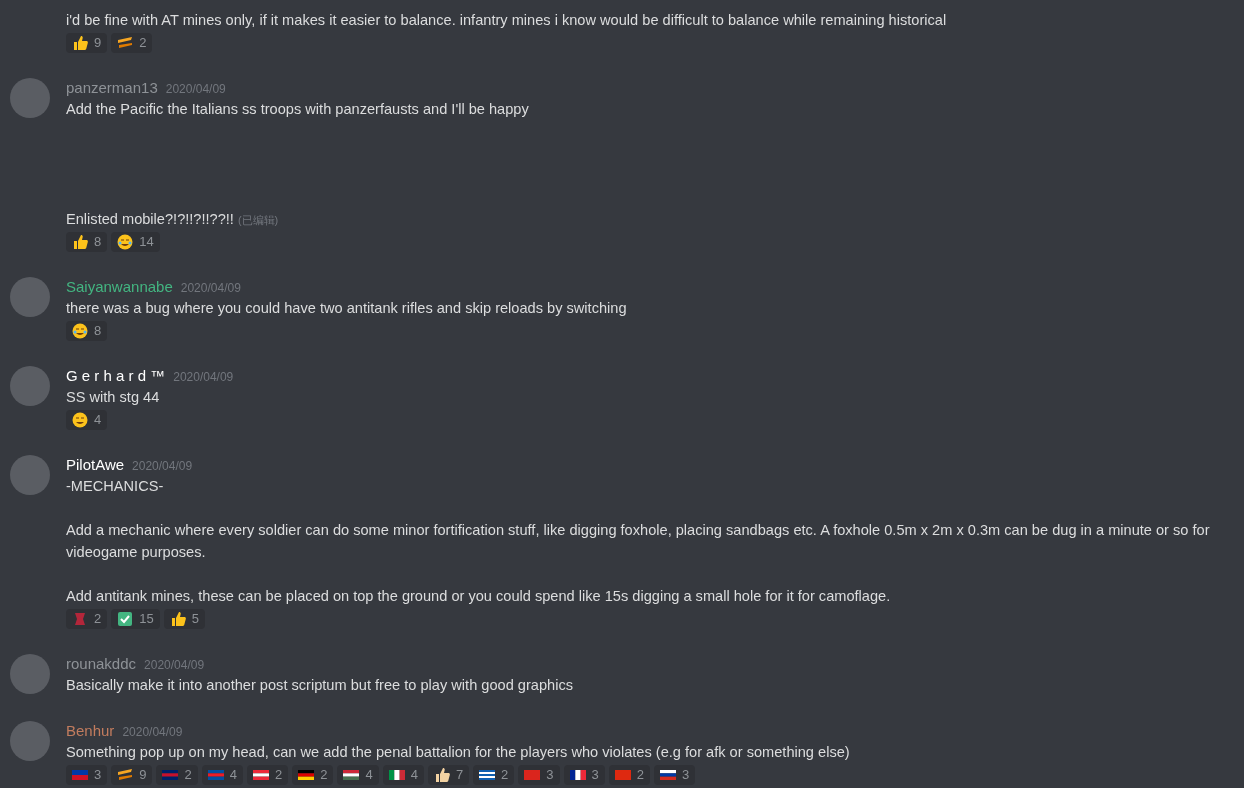  What do you see at coordinates (150, 219) in the screenshot?
I see `message-text: Enlisted mobile?!?!!?!!??!!` at bounding box center [150, 219].